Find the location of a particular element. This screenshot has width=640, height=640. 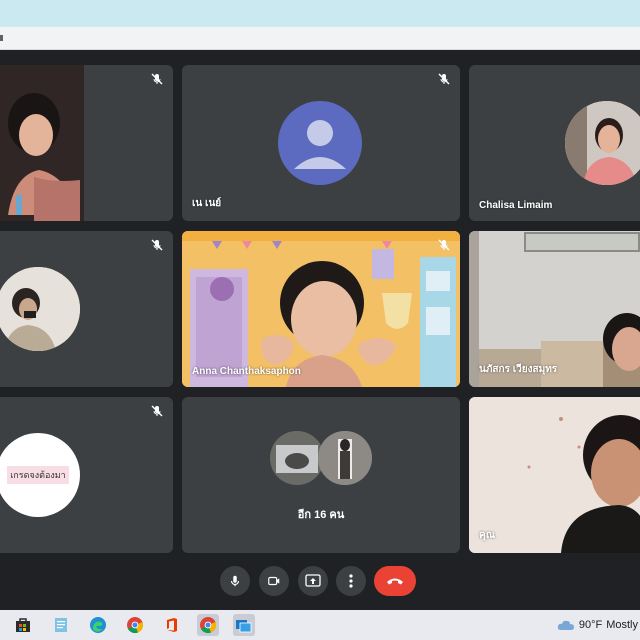

person-icon is located at coordinates (320, 144).